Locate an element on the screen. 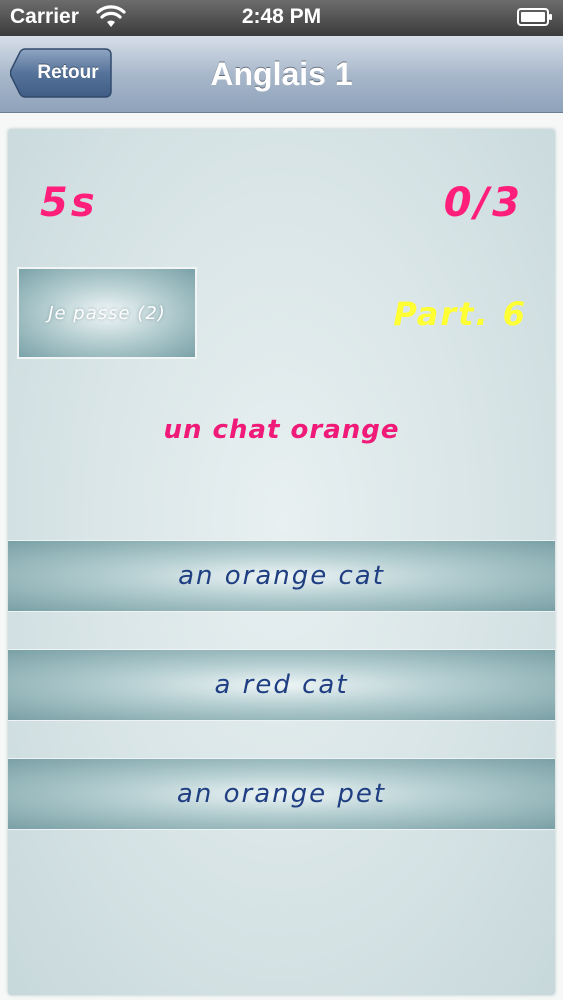 This screenshot has height=1000, width=563. navigation-bar: Retour Anglais 1 is located at coordinates (281, 74).